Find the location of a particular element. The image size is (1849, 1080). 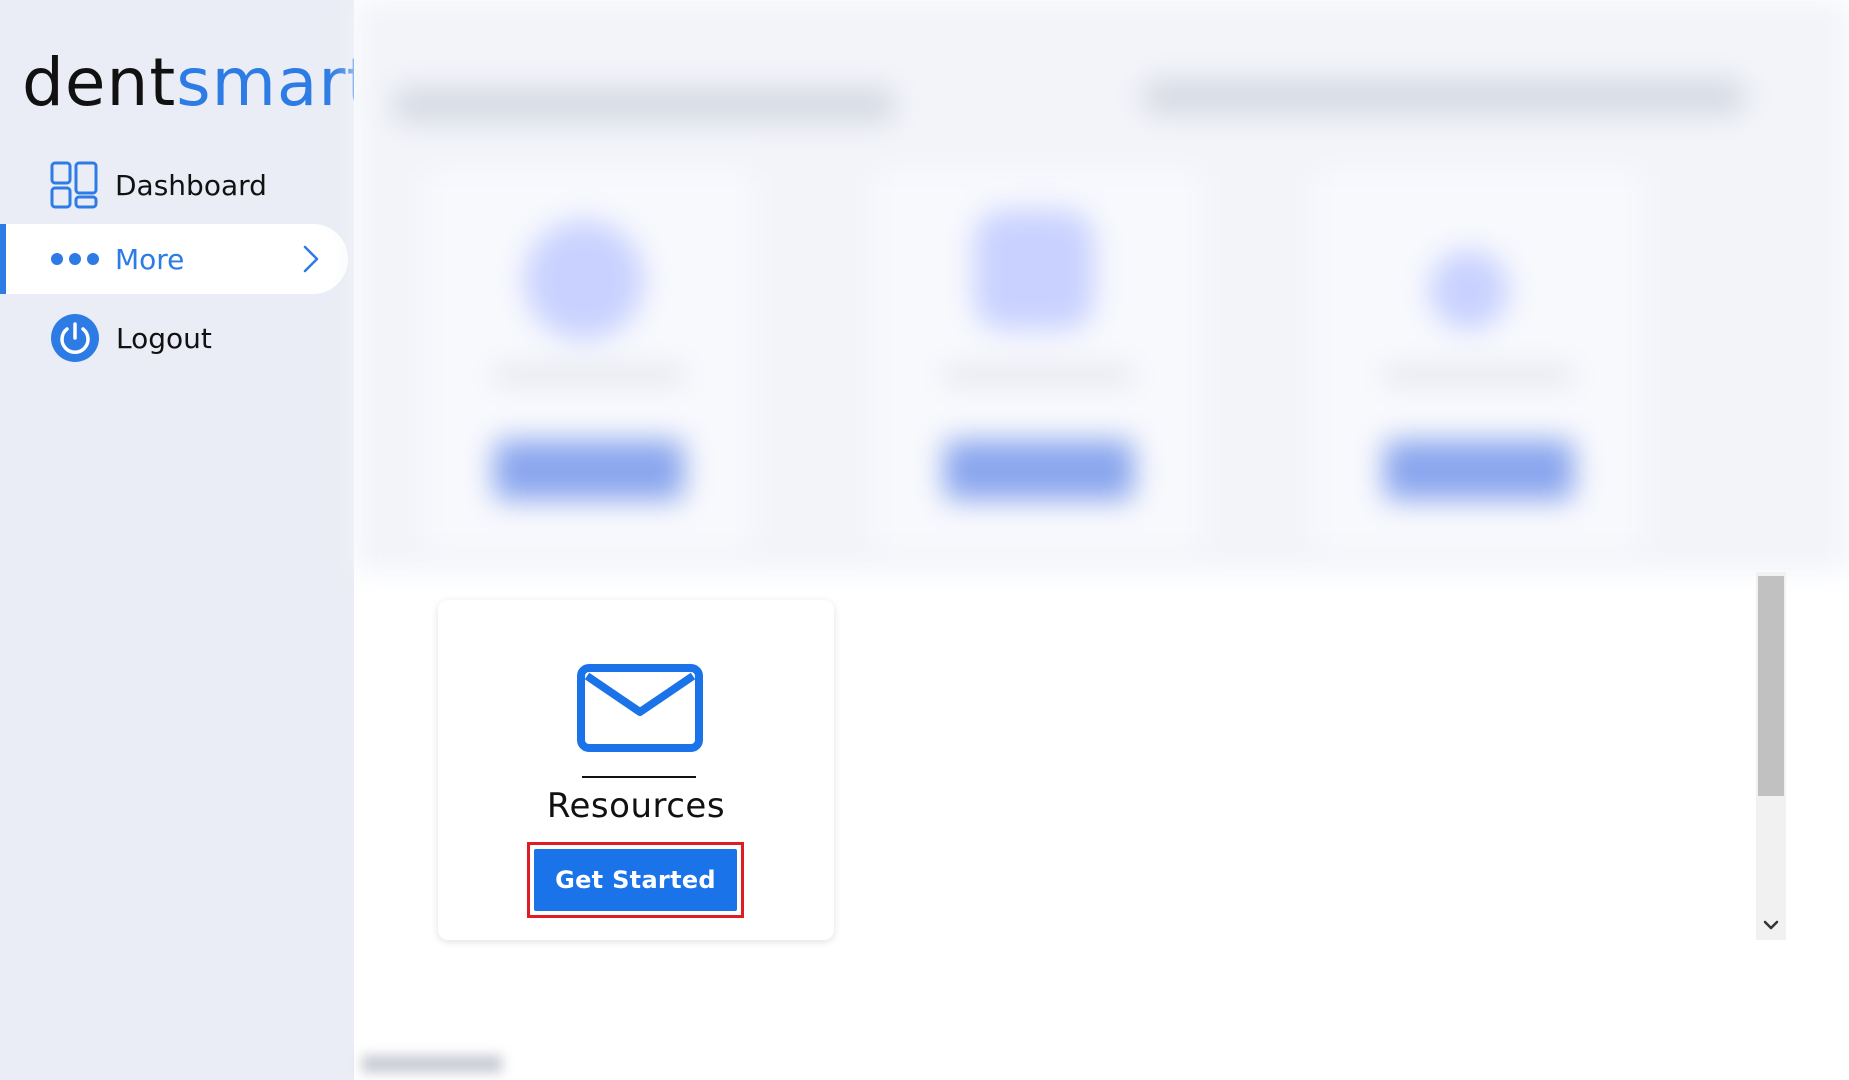

dashboard-grid-icon is located at coordinates (74, 185).